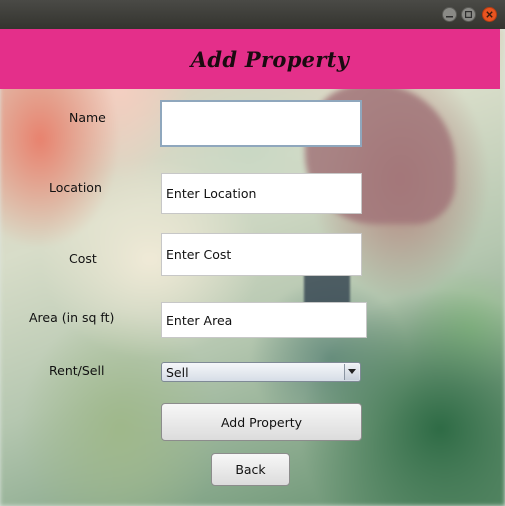  Describe the element at coordinates (261, 372) in the screenshot. I see `rent-sell-select: Sell` at that location.